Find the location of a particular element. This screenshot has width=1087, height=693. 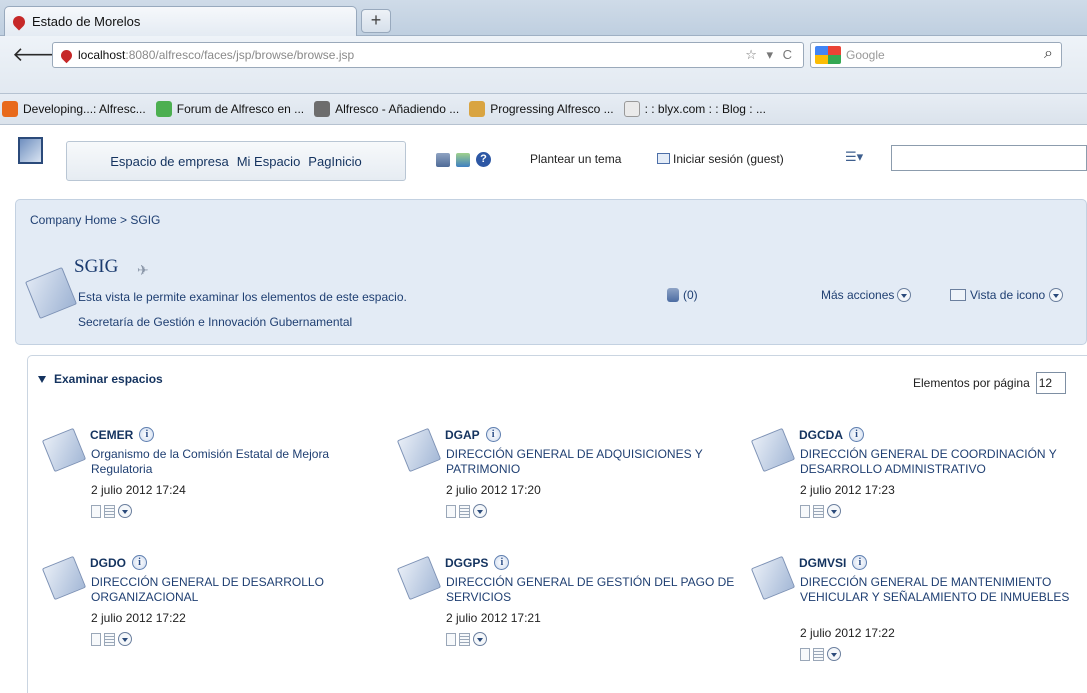

more-actions-menu: Más acciones is located at coordinates (866, 295).